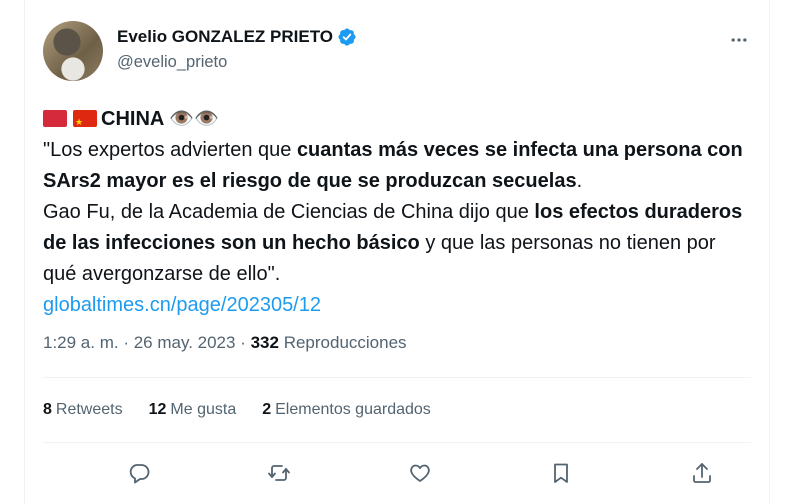  I want to click on tweet-actions, so click(397, 473).